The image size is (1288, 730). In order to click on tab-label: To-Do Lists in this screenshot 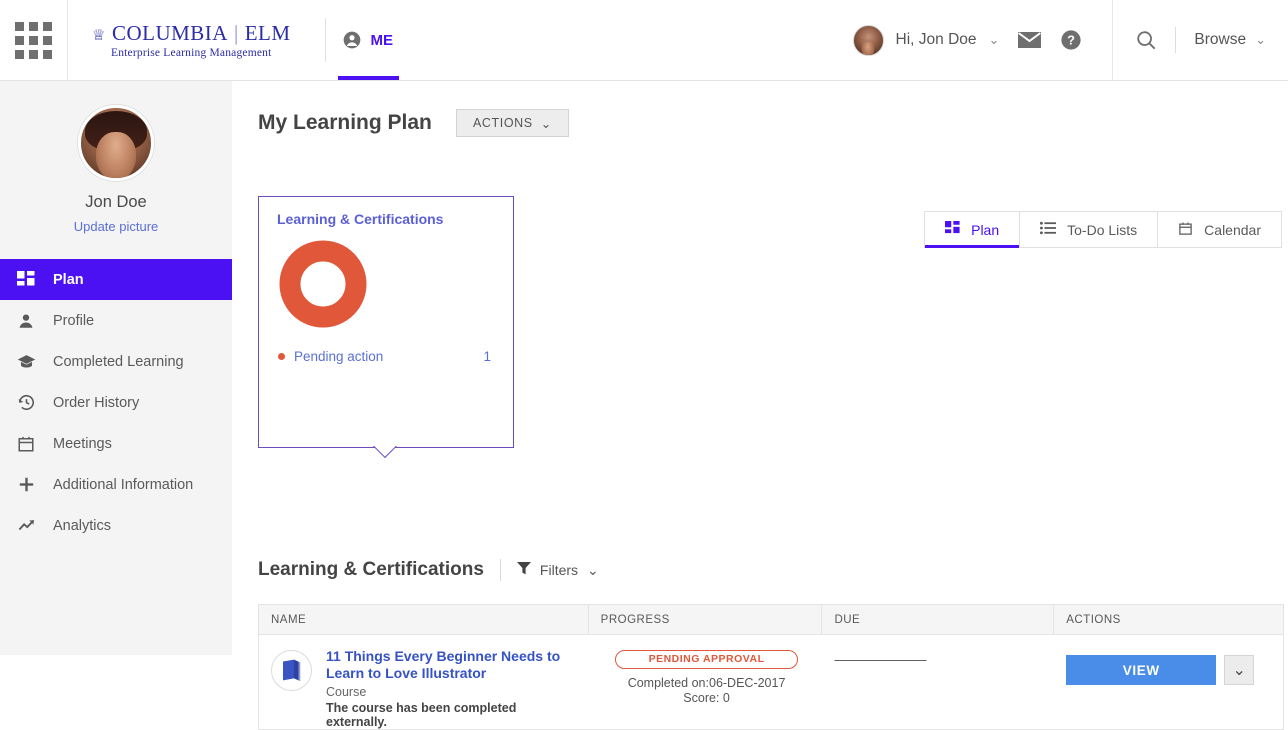, I will do `click(1102, 229)`.